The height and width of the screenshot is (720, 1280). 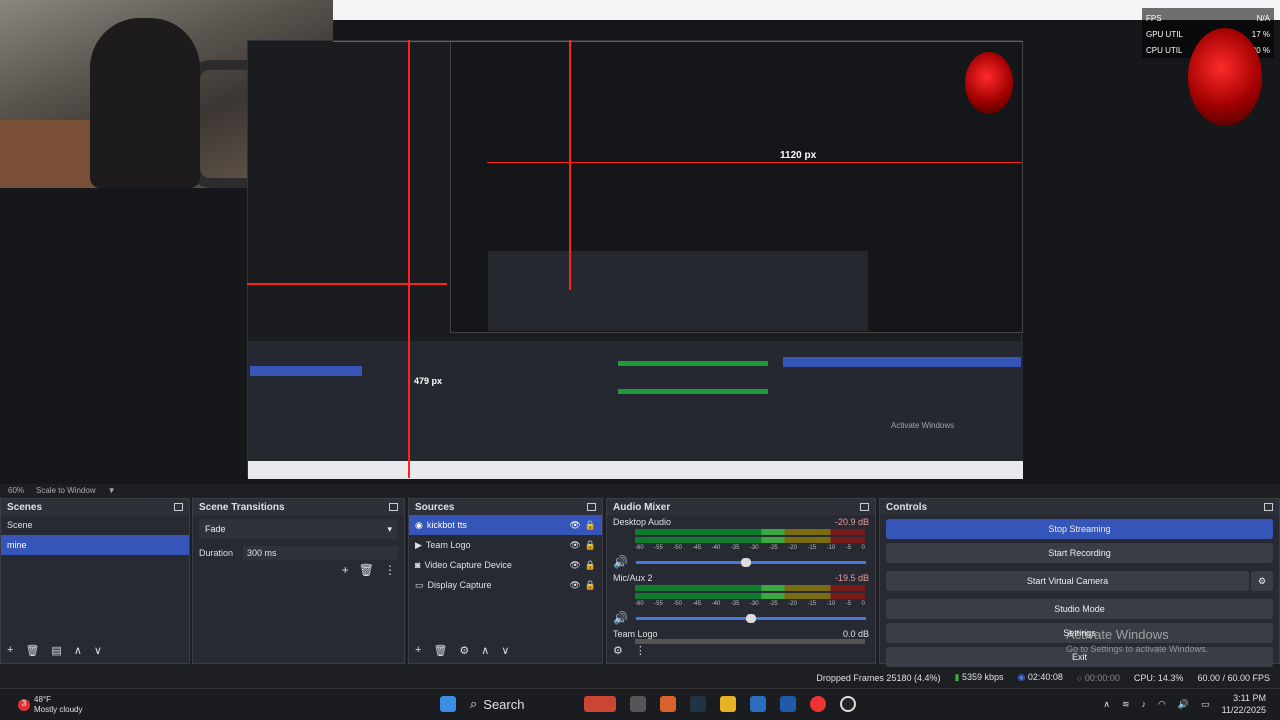 I want to click on nested-activate-text: Activate Windows, so click(x=923, y=425).